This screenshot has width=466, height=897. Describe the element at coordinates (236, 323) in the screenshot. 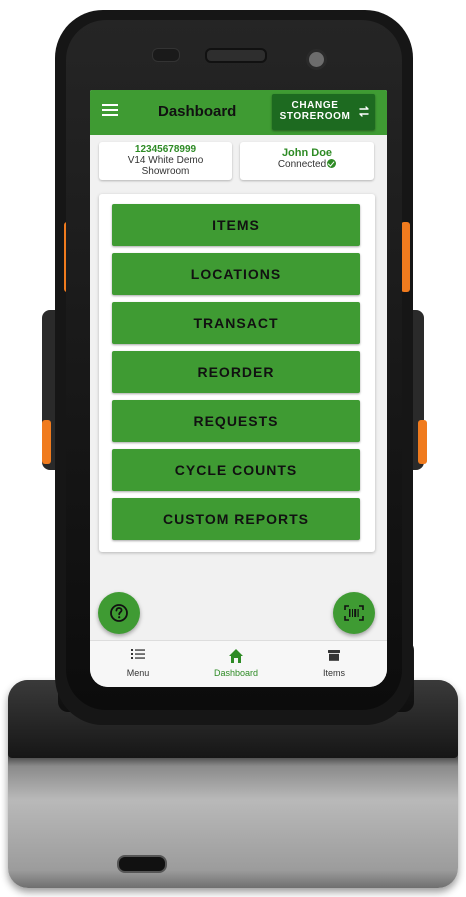

I see `transact-button: TRANSACT` at that location.